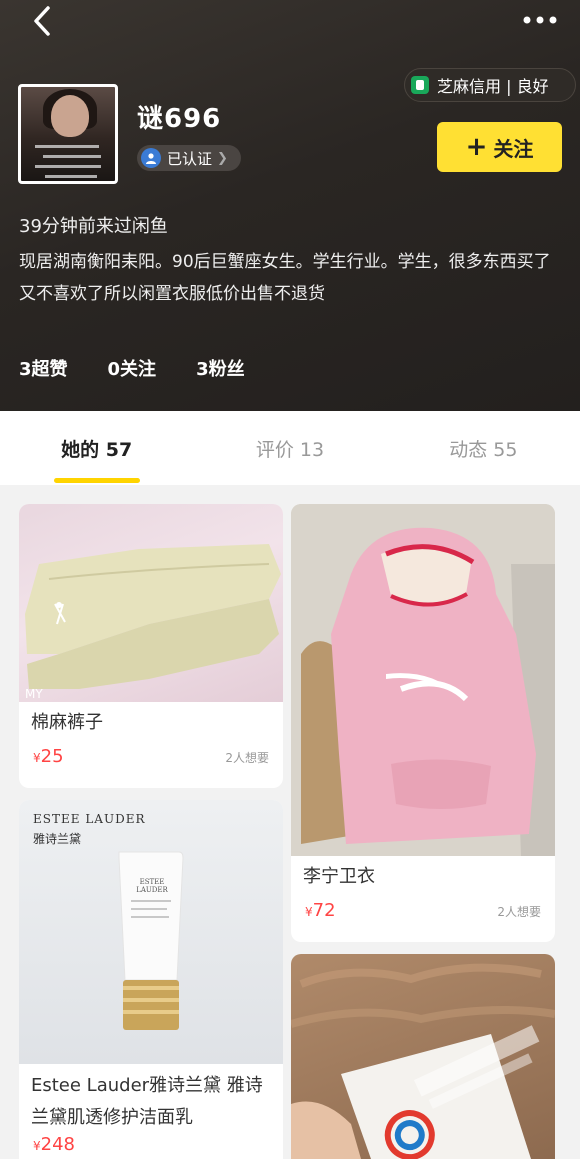 The height and width of the screenshot is (1159, 580). Describe the element at coordinates (423, 910) in the screenshot. I see `item-meta: ¥72 2人想要` at that location.